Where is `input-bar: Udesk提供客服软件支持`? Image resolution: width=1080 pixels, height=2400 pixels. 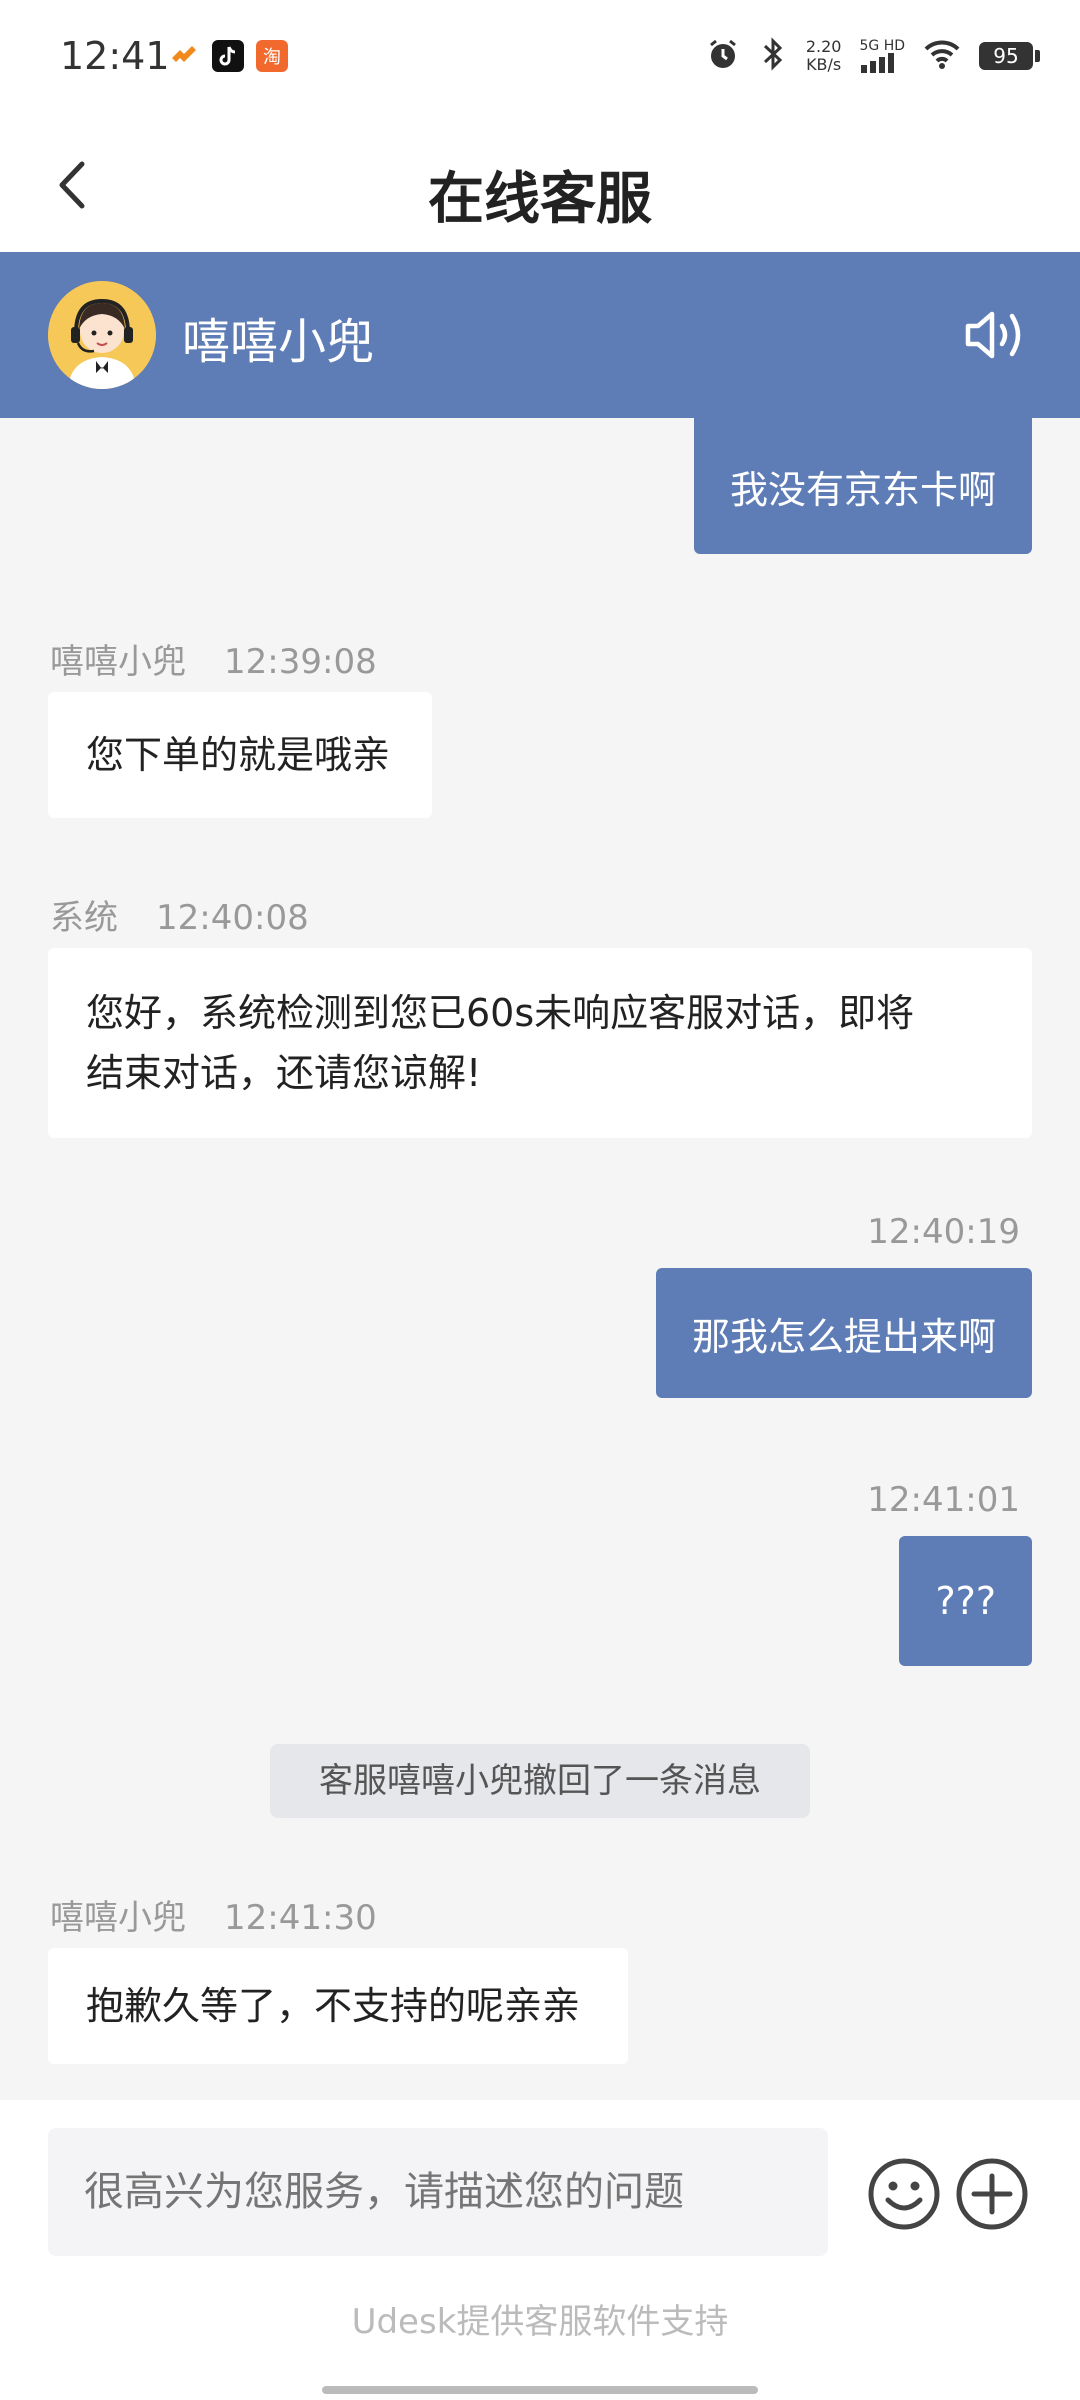
input-bar: Udesk提供客服软件支持 is located at coordinates (540, 2250).